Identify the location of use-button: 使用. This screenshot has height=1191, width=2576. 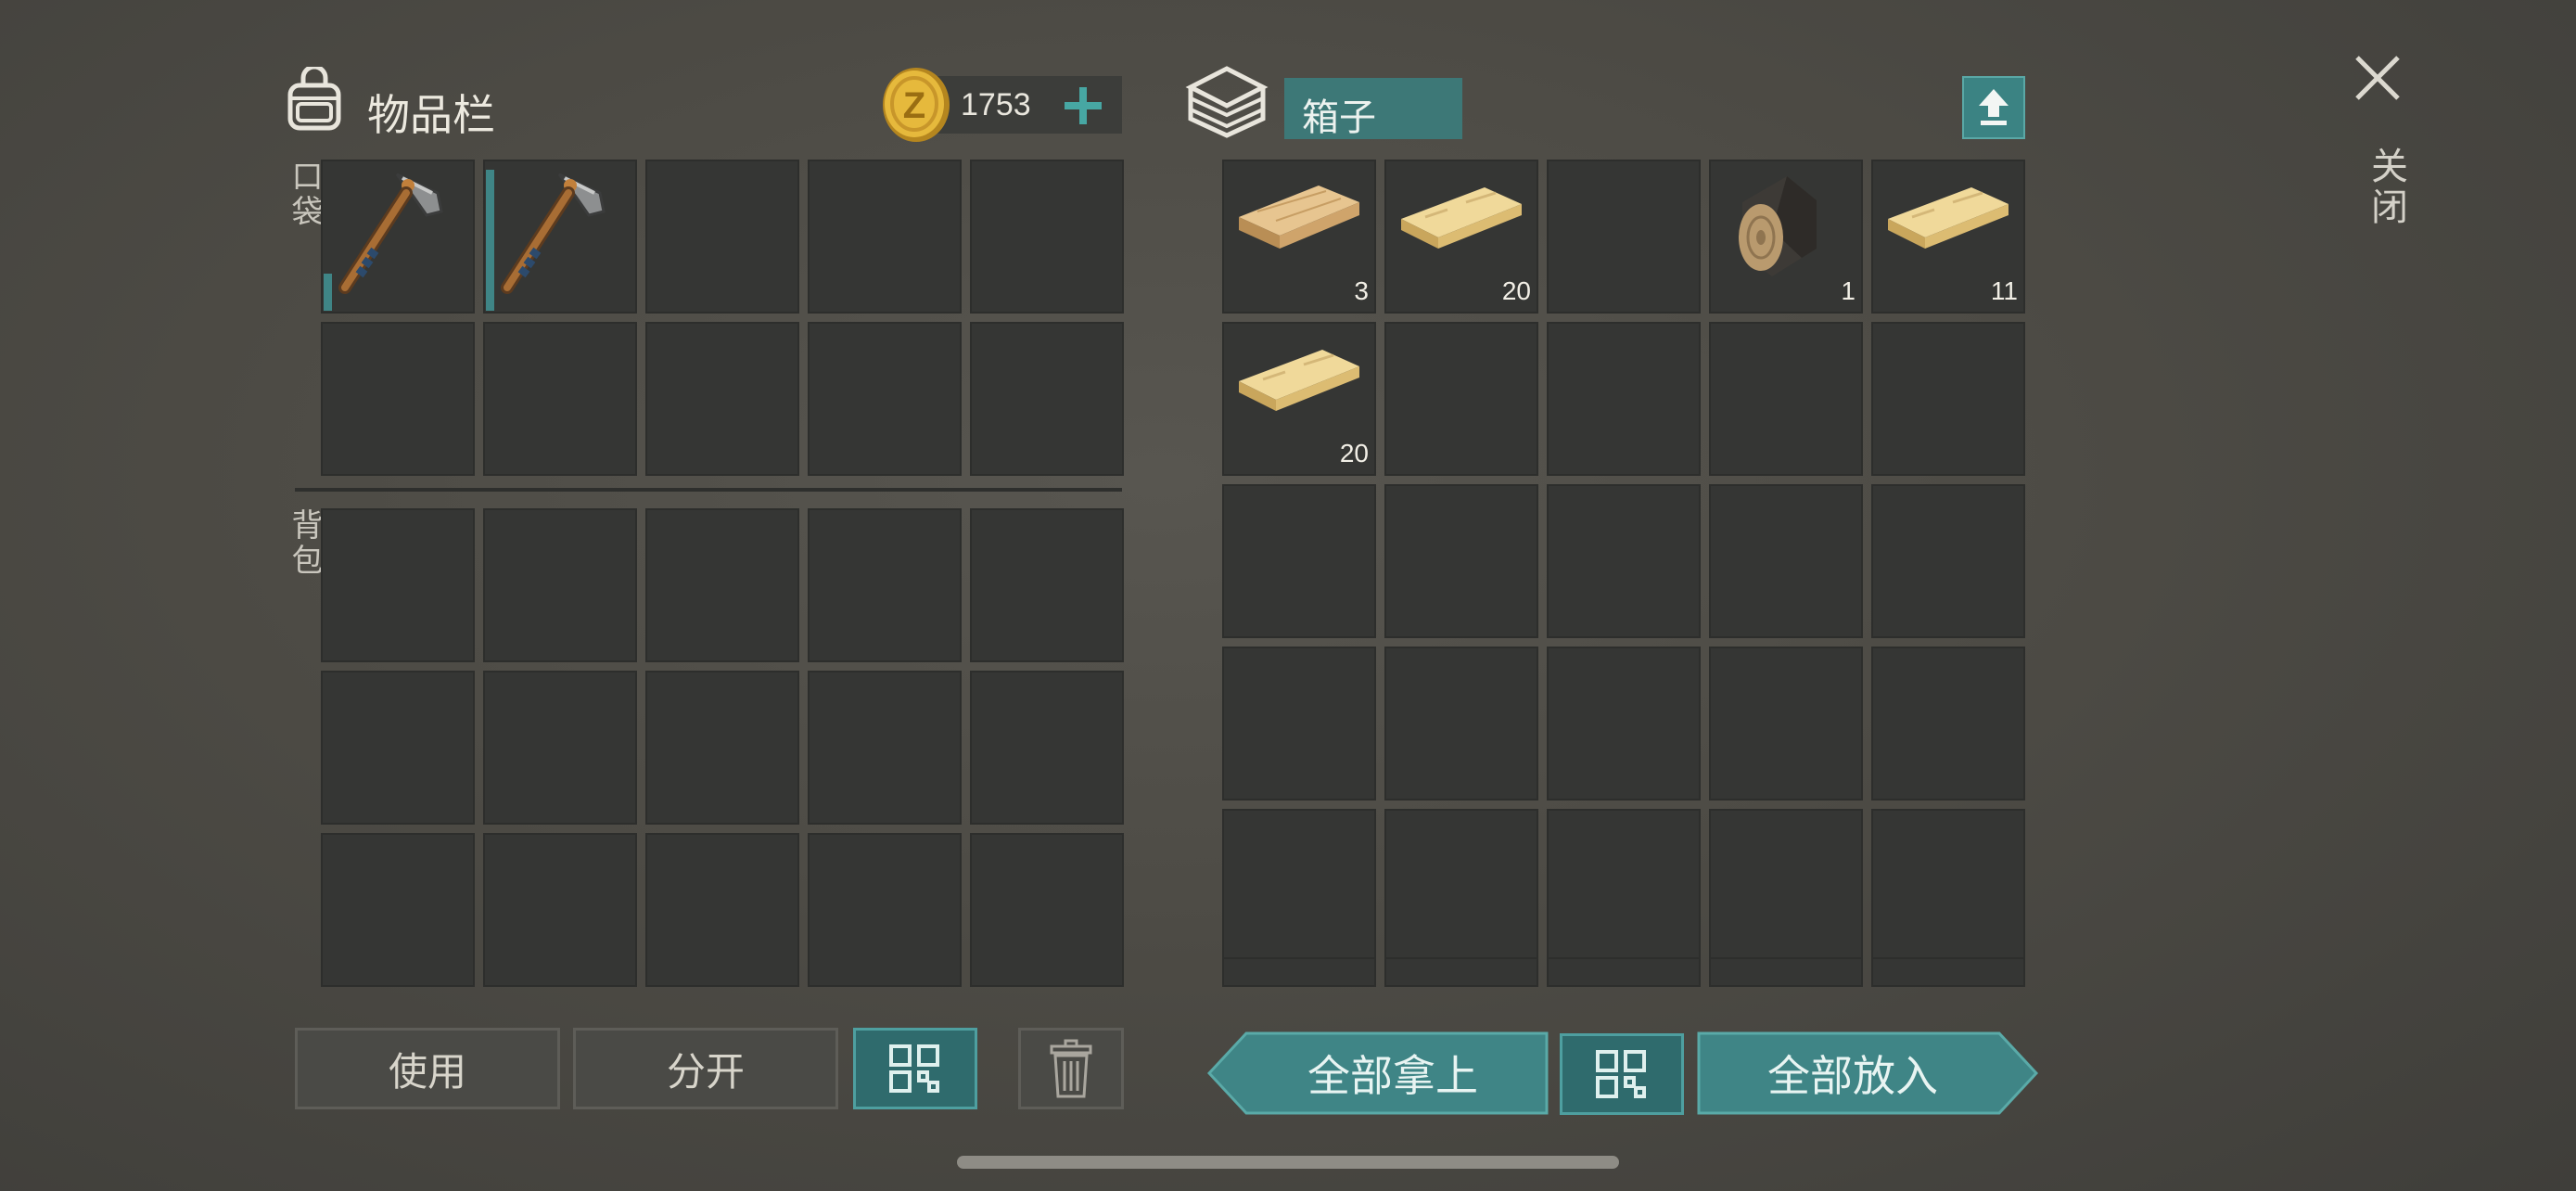
(427, 1068).